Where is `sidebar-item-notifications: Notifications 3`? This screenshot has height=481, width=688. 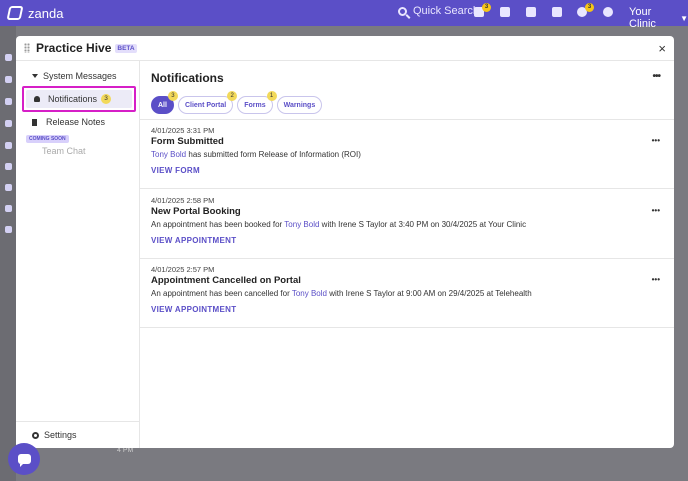 sidebar-item-notifications: Notifications 3 is located at coordinates (79, 99).